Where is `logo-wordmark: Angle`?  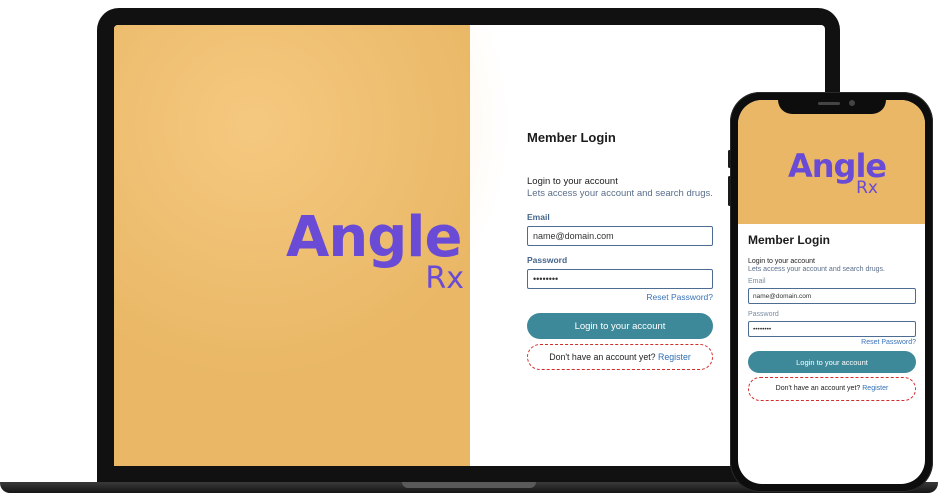 logo-wordmark: Angle is located at coordinates (374, 237).